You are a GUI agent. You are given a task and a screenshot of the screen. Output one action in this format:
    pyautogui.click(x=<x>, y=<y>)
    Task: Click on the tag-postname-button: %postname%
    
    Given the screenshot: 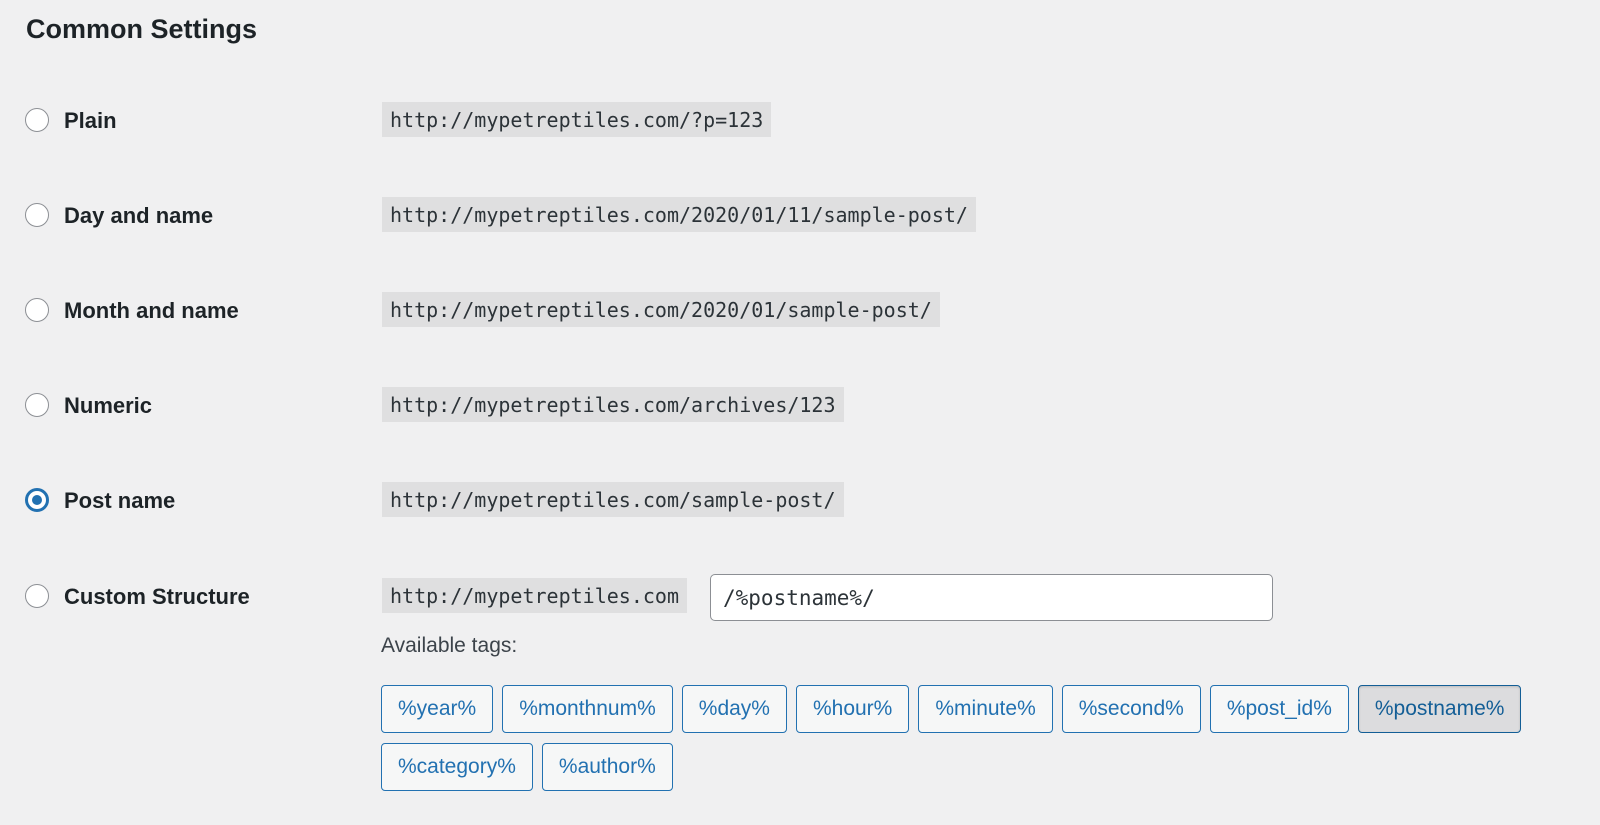 What is the action you would take?
    pyautogui.click(x=1439, y=709)
    